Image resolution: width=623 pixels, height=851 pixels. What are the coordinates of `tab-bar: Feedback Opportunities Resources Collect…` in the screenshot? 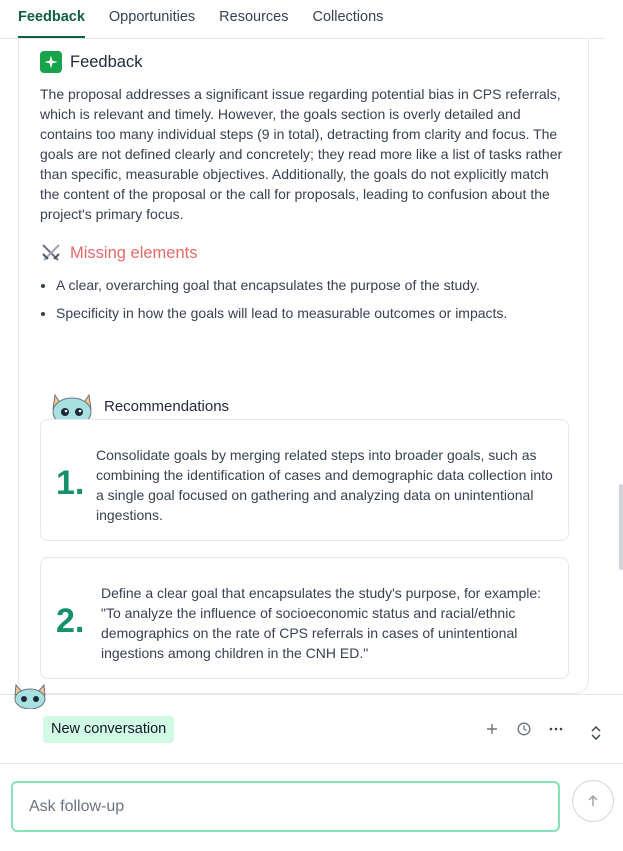 It's located at (302, 19).